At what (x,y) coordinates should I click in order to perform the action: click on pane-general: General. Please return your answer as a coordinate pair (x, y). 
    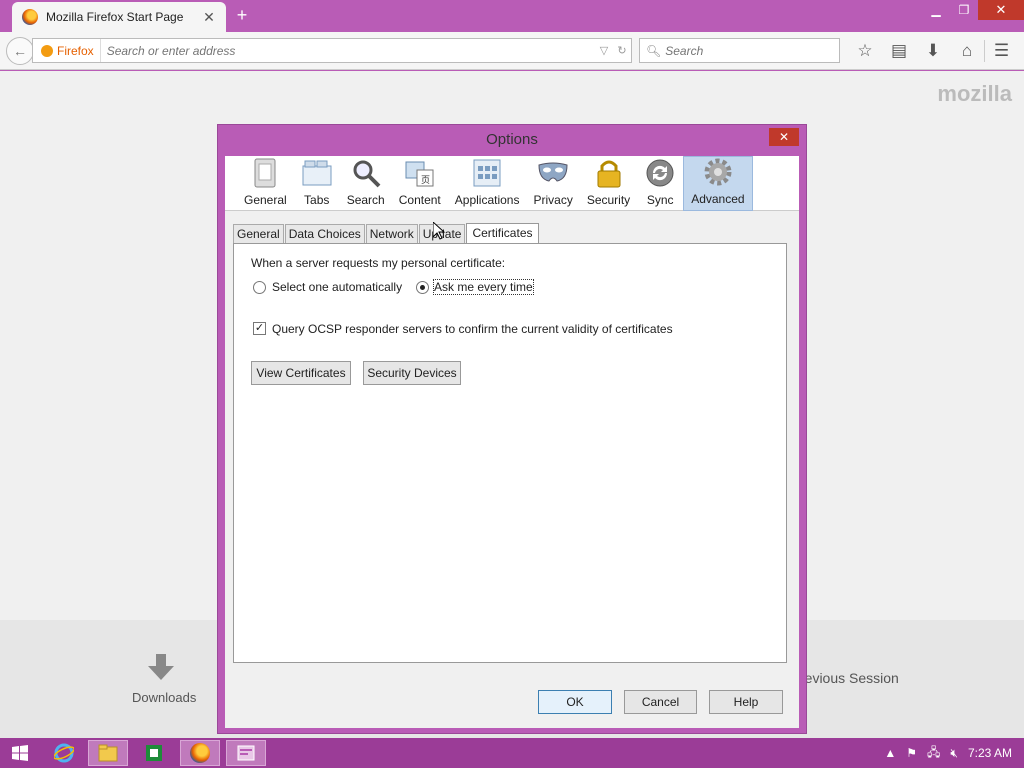
    Looking at the image, I should click on (265, 183).